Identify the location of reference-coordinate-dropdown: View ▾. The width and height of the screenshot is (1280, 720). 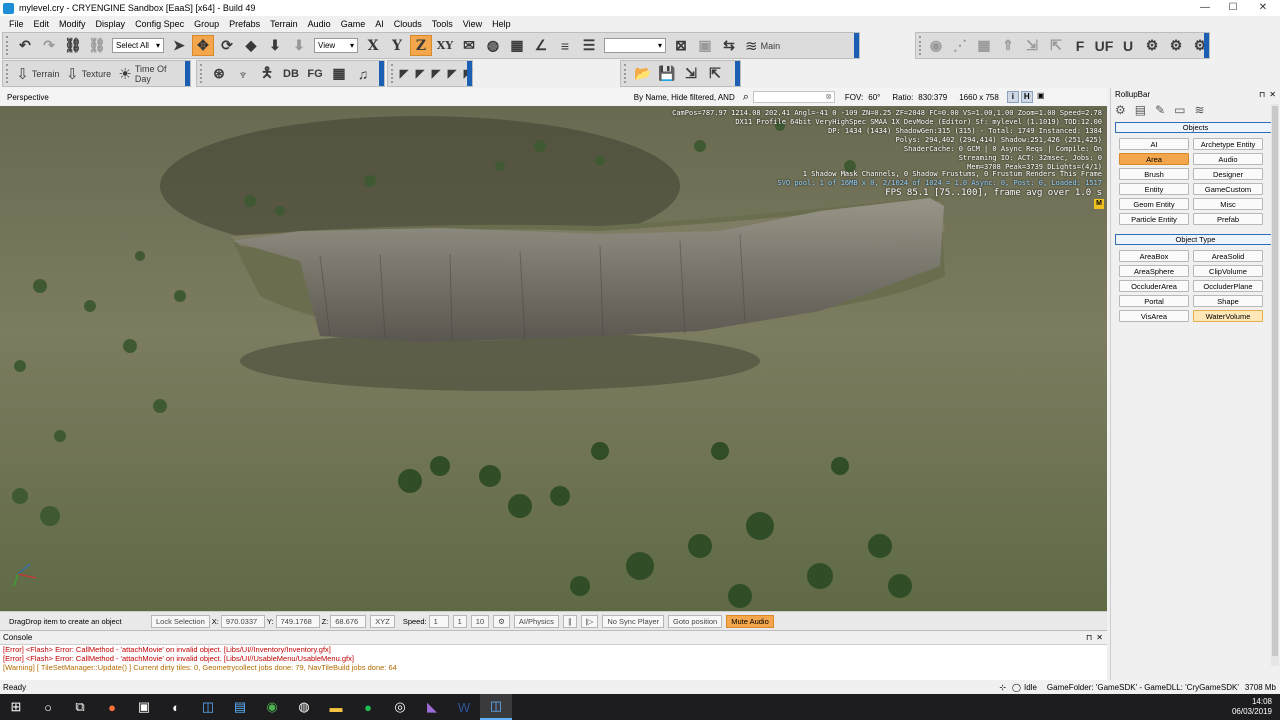
(336, 45).